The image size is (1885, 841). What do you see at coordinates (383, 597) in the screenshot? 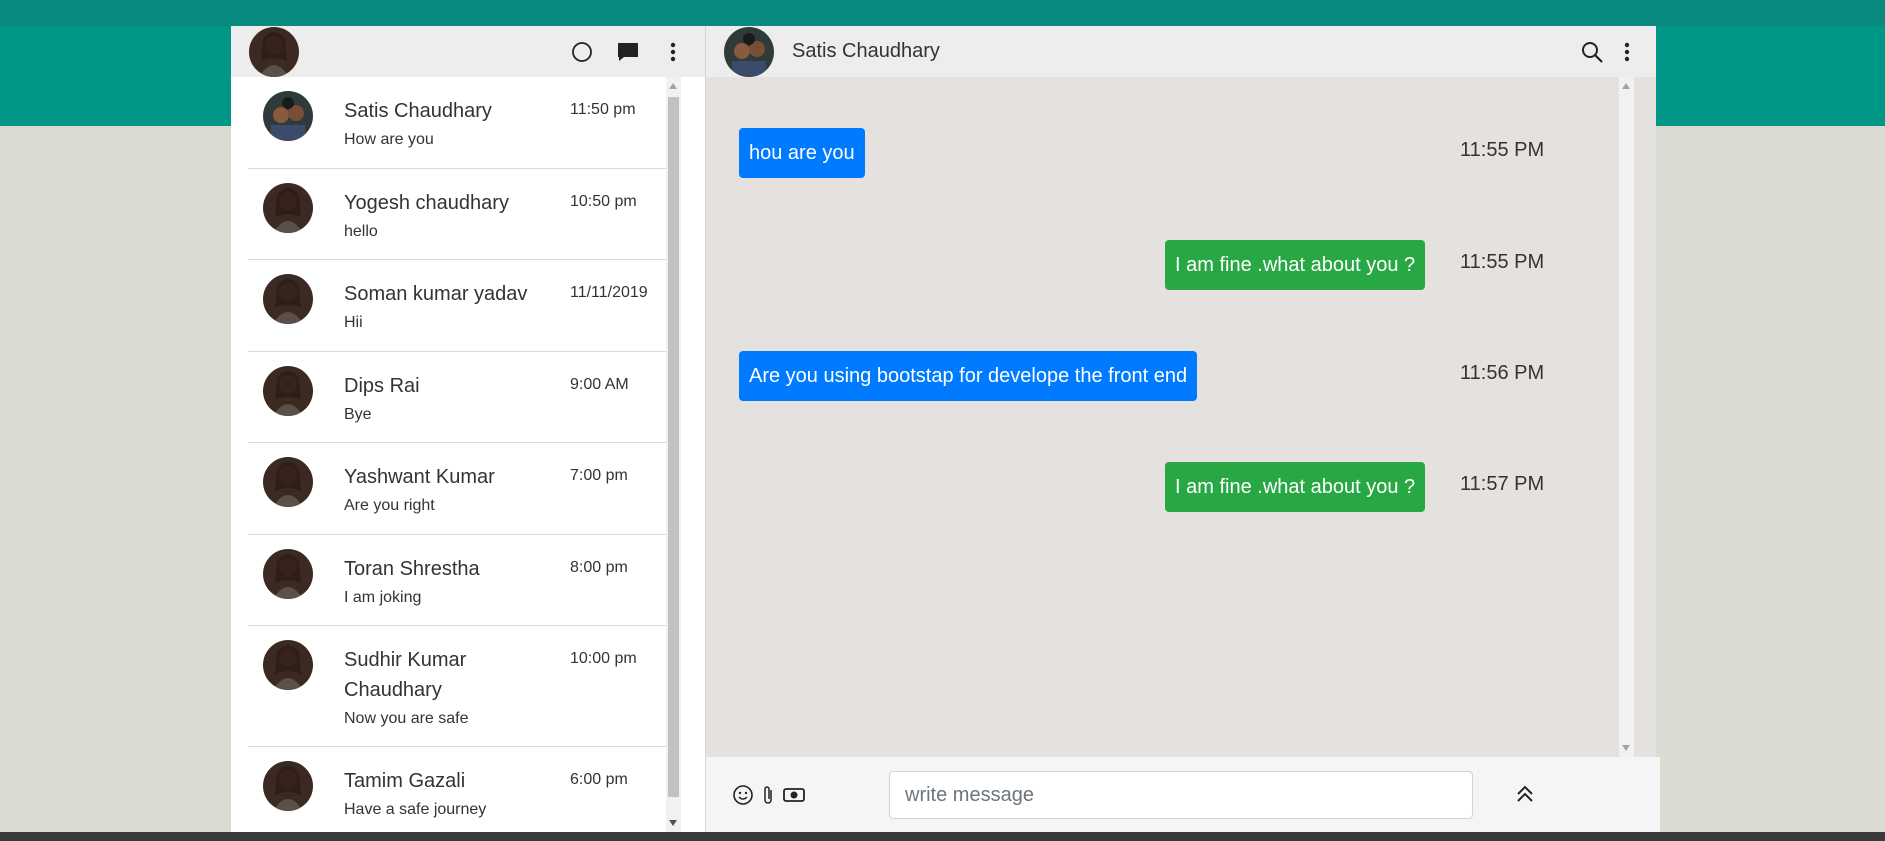
I see `last-message: I am joking` at bounding box center [383, 597].